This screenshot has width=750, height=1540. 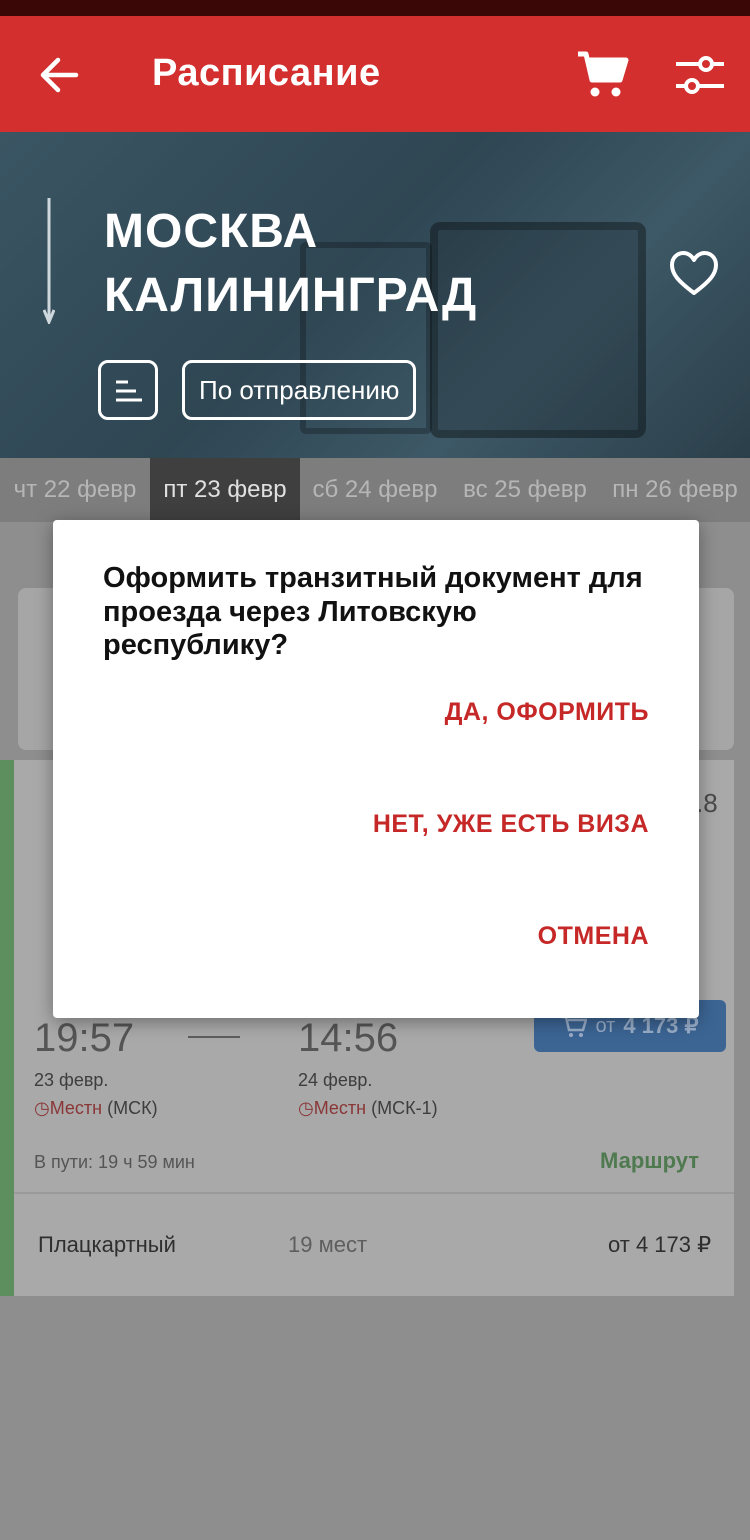 What do you see at coordinates (49, 261) in the screenshot?
I see `direction-arrow-icon` at bounding box center [49, 261].